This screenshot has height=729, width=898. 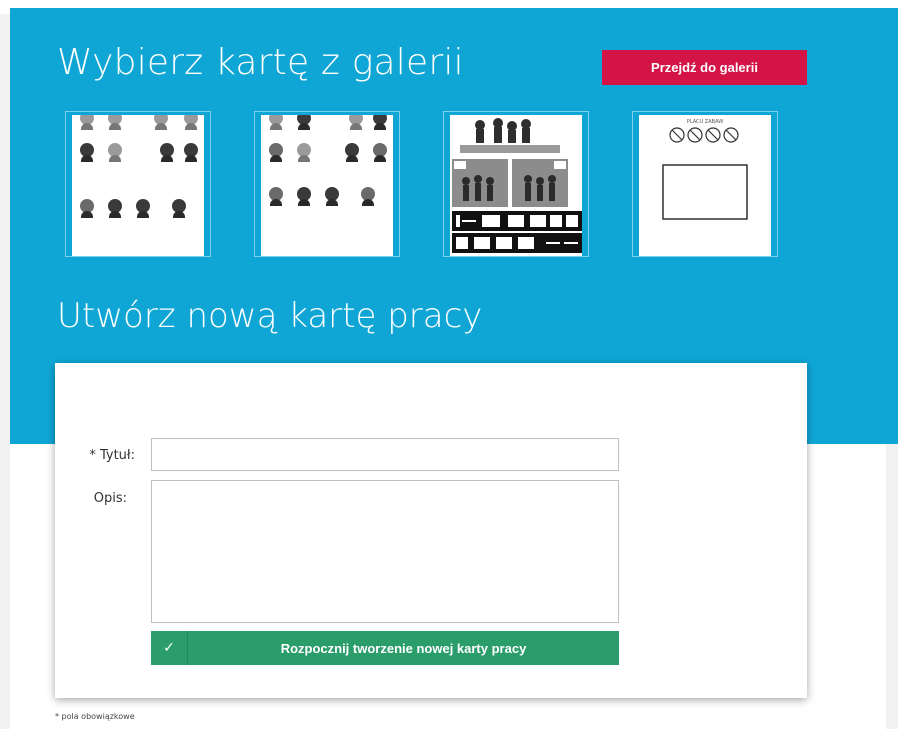 I want to click on worksheet-preview: PLACU ZABAW, so click(x=705, y=185).